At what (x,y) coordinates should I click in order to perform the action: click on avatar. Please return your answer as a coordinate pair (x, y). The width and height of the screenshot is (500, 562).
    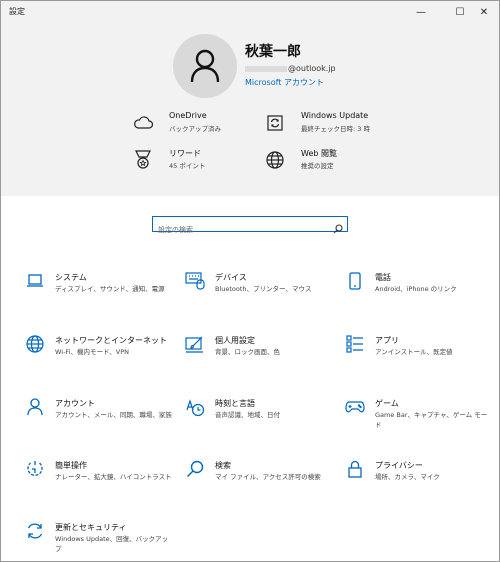
    Looking at the image, I should click on (205, 66).